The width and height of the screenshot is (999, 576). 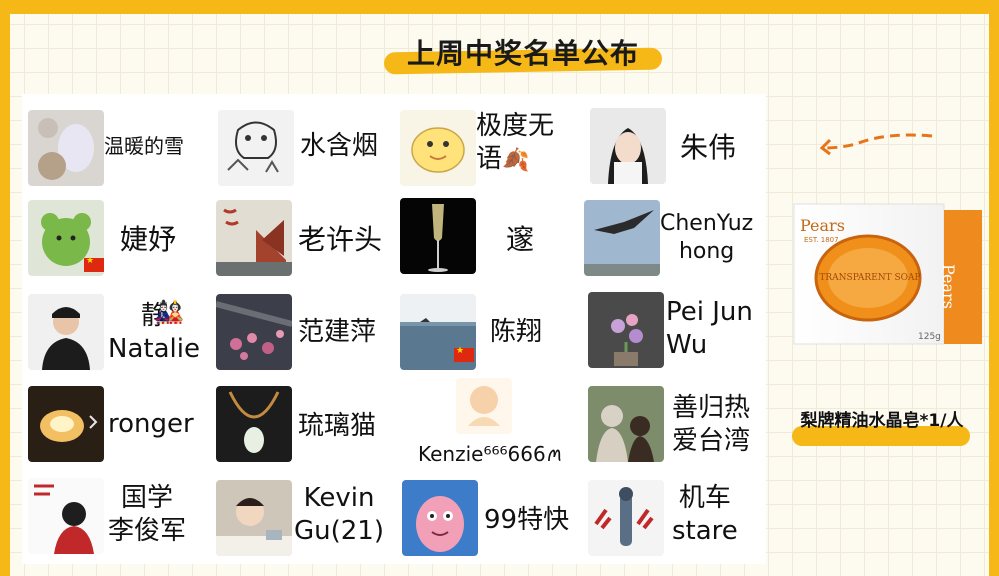 What do you see at coordinates (515, 142) in the screenshot?
I see `winner-name: 极度无 语🍂` at bounding box center [515, 142].